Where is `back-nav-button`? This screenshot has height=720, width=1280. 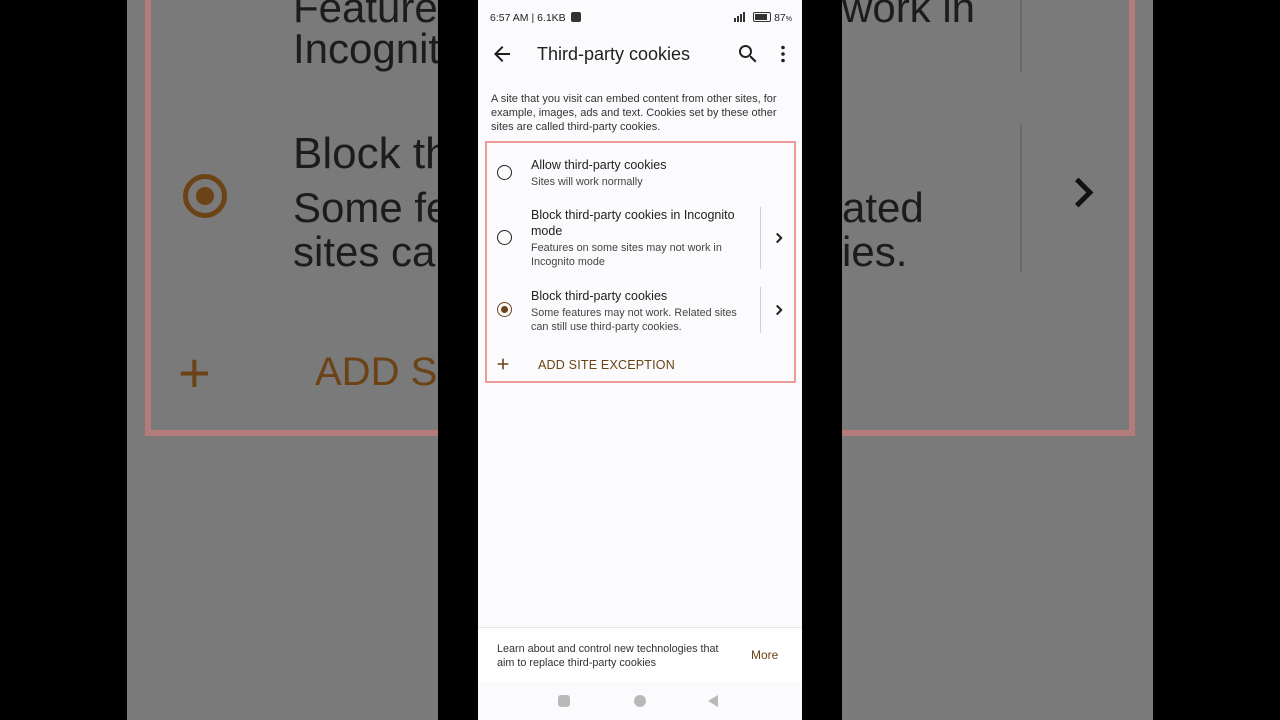
back-nav-button is located at coordinates (713, 701).